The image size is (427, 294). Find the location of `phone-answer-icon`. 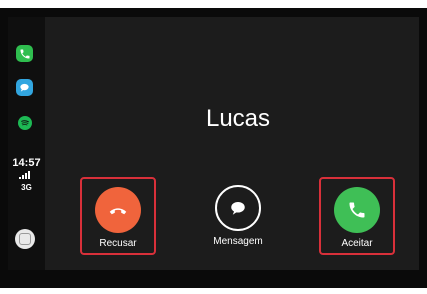

phone-answer-icon is located at coordinates (357, 210).